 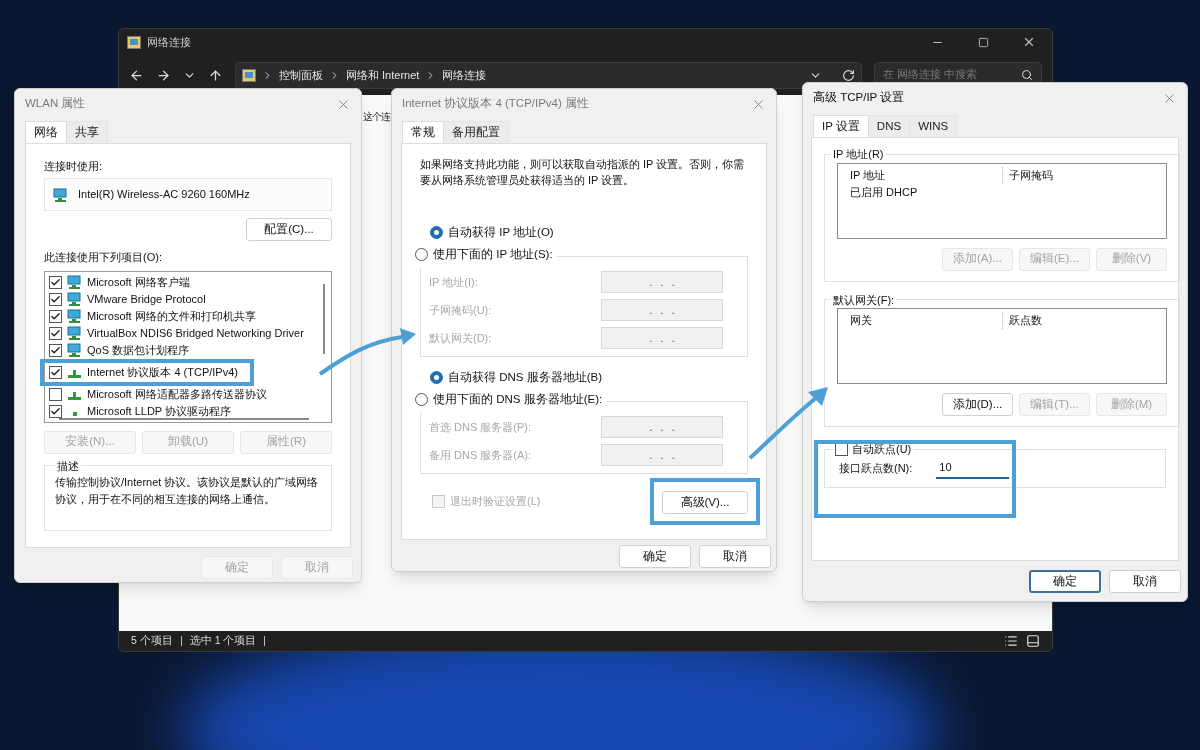 I want to click on dialog-title: WLAN 属性, so click(x=55, y=104).